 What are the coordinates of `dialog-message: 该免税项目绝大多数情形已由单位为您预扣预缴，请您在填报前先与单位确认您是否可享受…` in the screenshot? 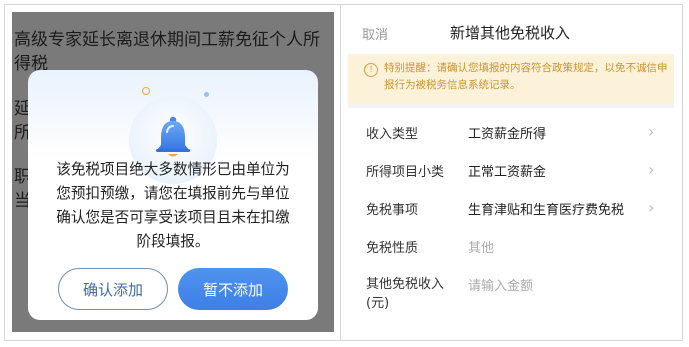 It's located at (173, 205).